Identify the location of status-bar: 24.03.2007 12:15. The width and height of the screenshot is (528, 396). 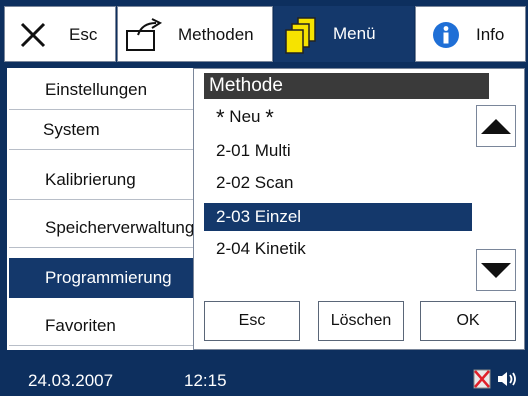
(264, 379).